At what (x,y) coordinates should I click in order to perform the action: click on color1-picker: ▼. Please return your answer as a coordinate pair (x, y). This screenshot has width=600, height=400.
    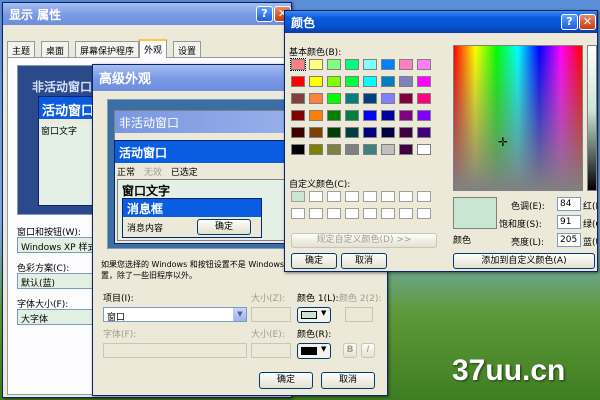
    Looking at the image, I should click on (314, 315).